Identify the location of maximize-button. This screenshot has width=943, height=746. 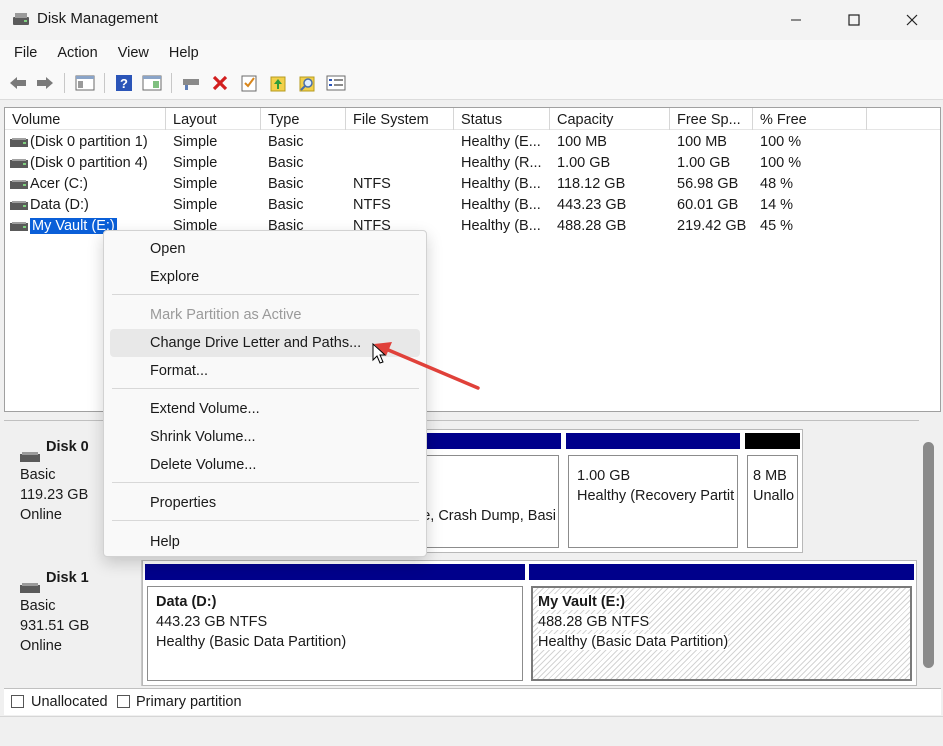
(854, 20).